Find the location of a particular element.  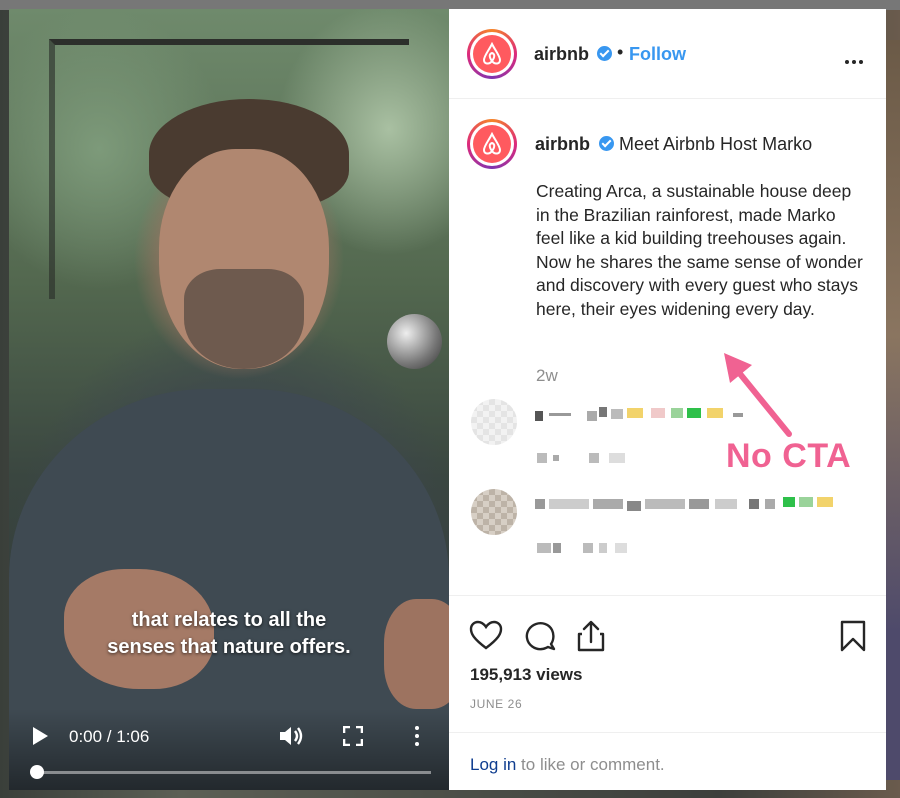

video-scrubber-handle is located at coordinates (37, 772).